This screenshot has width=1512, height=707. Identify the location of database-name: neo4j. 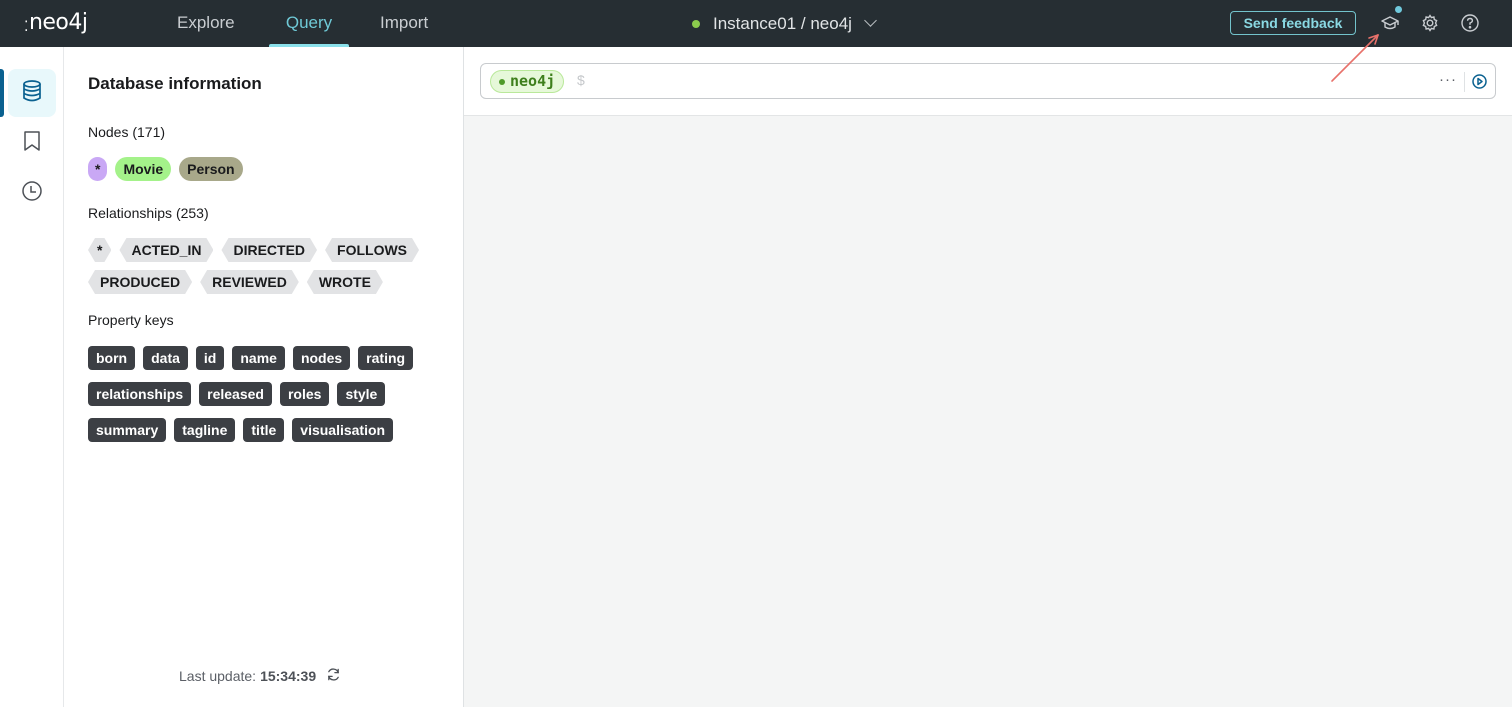
(533, 81).